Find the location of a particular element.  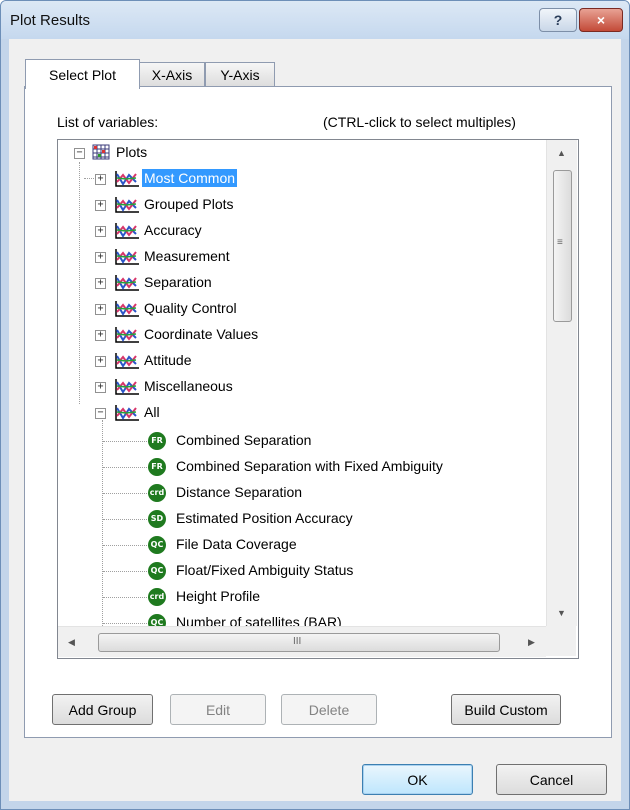

tree-node-label: Miscellaneous is located at coordinates (188, 386).